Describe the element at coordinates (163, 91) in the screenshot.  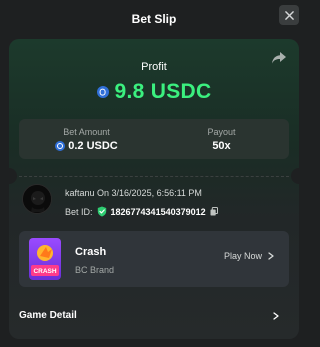
I see `profit-value: 9.8 USDC` at that location.